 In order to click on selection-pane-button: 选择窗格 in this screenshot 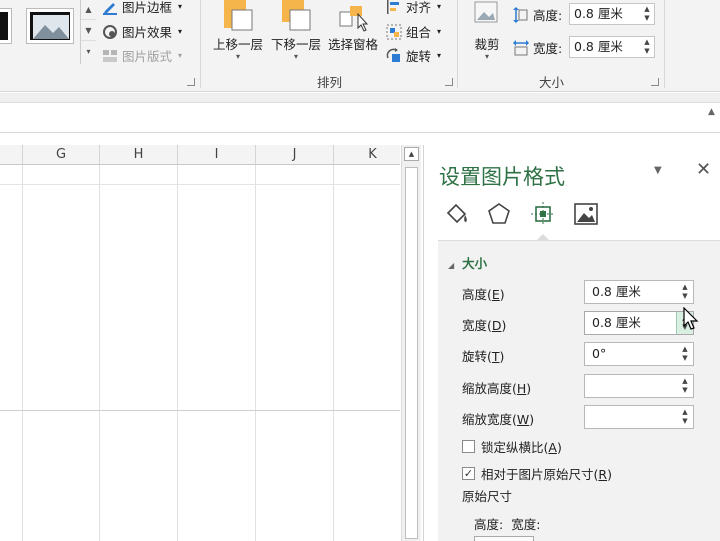, I will do `click(353, 26)`.